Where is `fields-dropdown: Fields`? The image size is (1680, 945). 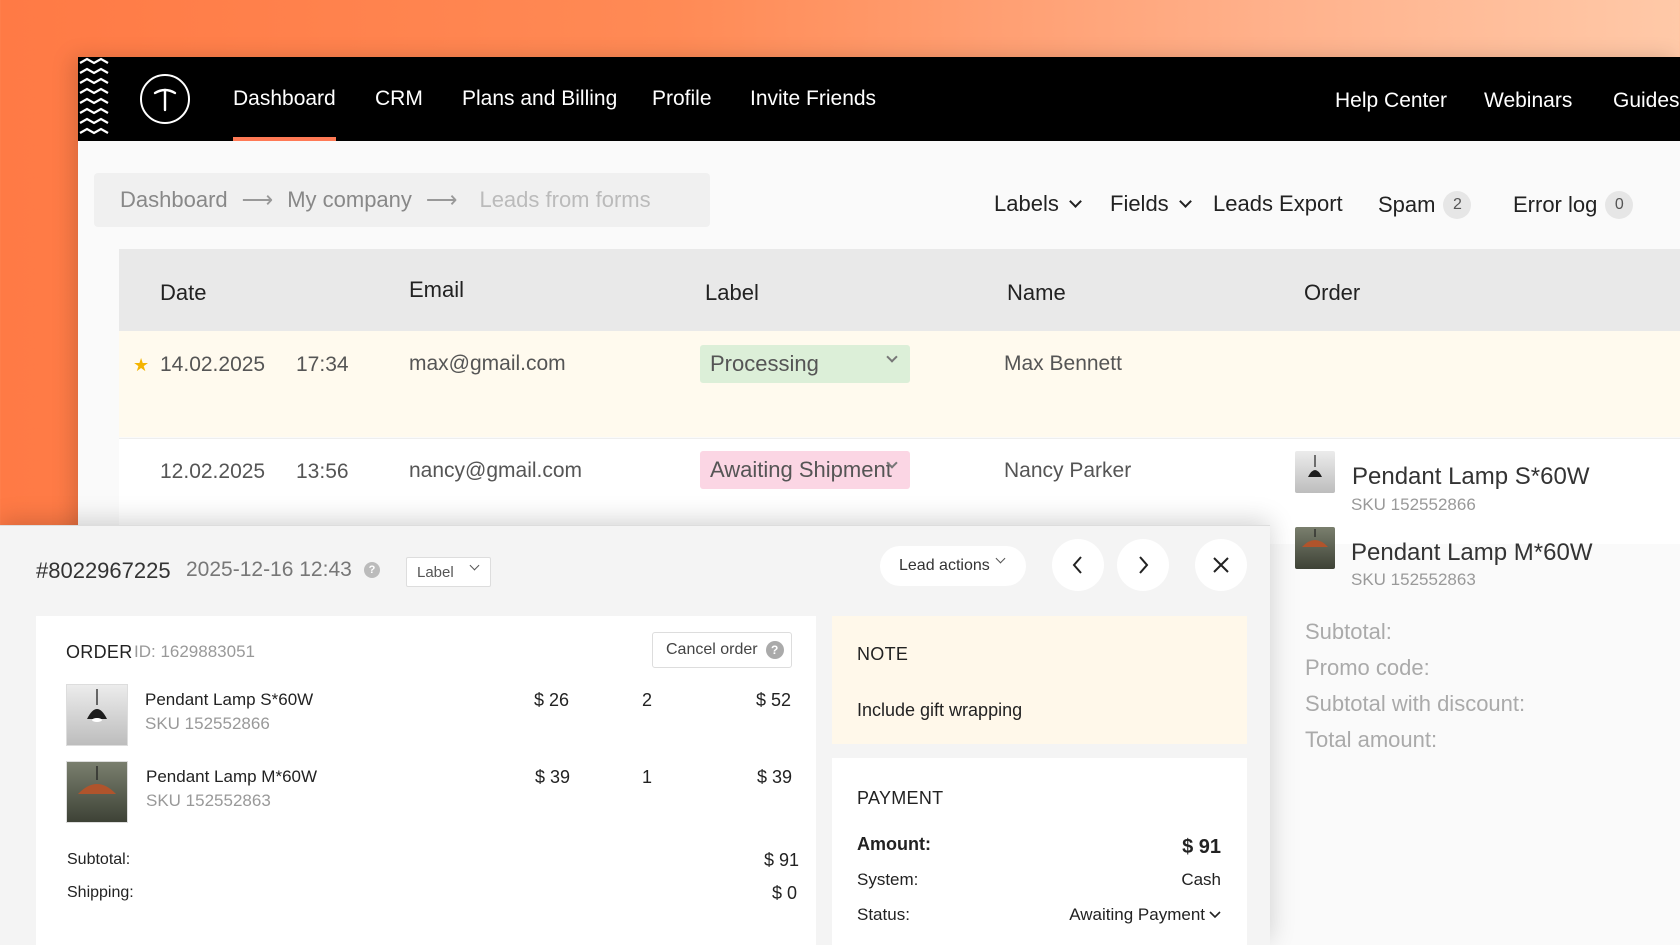
fields-dropdown: Fields is located at coordinates (1151, 204).